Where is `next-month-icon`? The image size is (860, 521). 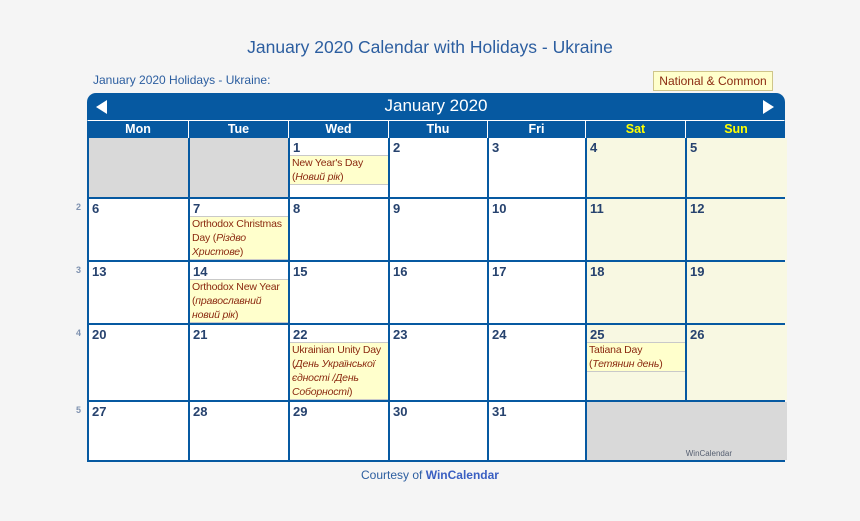 next-month-icon is located at coordinates (768, 107).